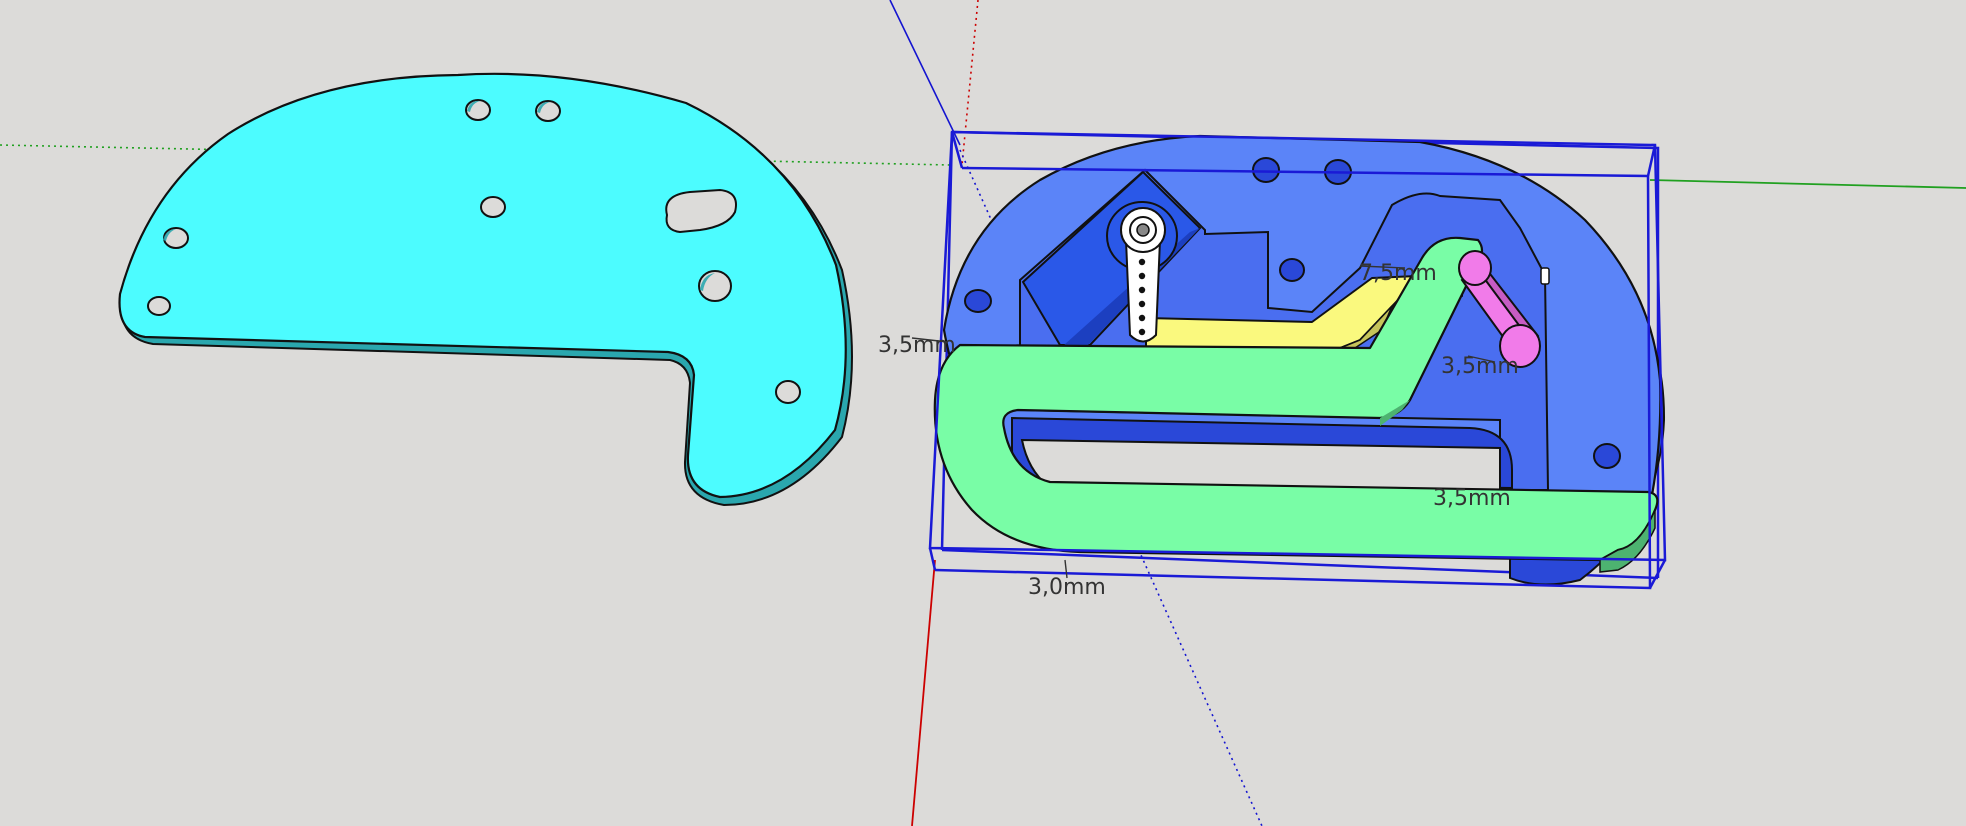 The image size is (1966, 826). What do you see at coordinates (1807, 184) in the screenshot?
I see `green-axis` at bounding box center [1807, 184].